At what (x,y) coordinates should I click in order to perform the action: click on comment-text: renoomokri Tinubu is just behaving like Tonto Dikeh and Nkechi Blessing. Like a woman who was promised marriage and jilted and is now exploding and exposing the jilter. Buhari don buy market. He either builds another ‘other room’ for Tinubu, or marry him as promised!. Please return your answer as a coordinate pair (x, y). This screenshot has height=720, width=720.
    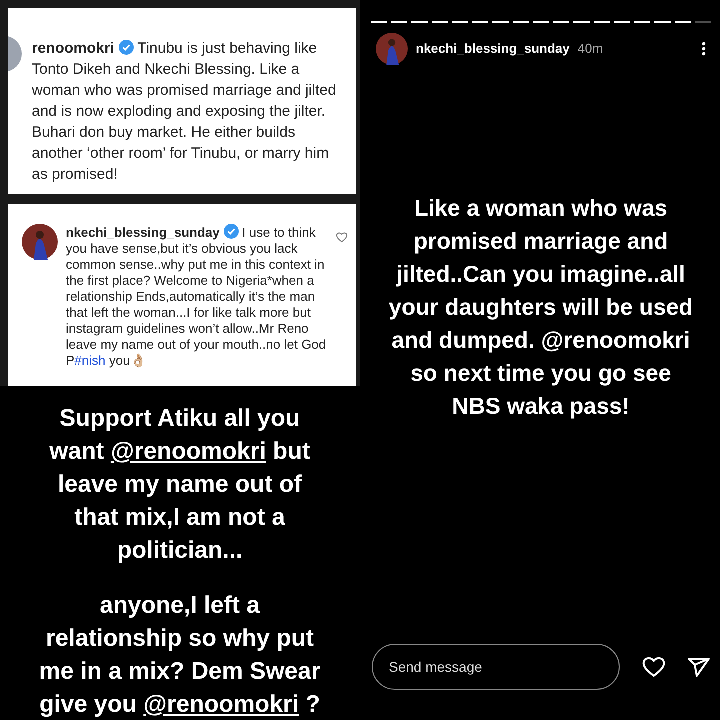
    Looking at the image, I should click on (185, 112).